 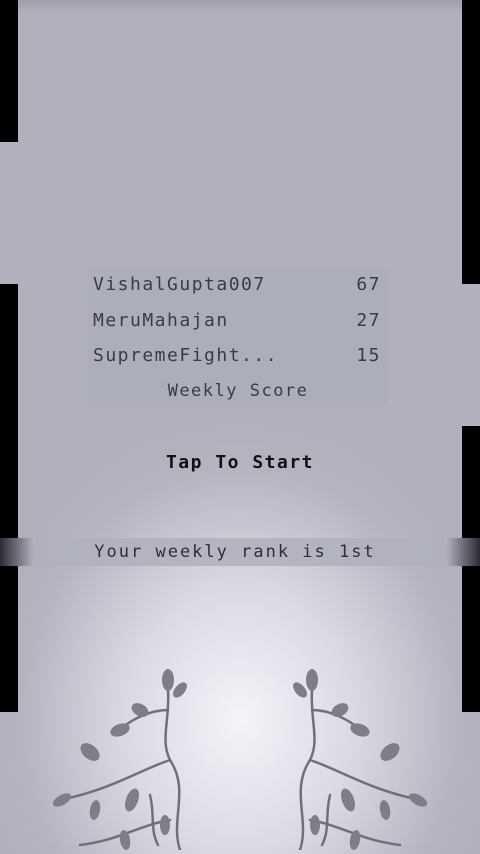 What do you see at coordinates (235, 552) in the screenshot?
I see `weekly-rank-text: Your weekly rank is 1st` at bounding box center [235, 552].